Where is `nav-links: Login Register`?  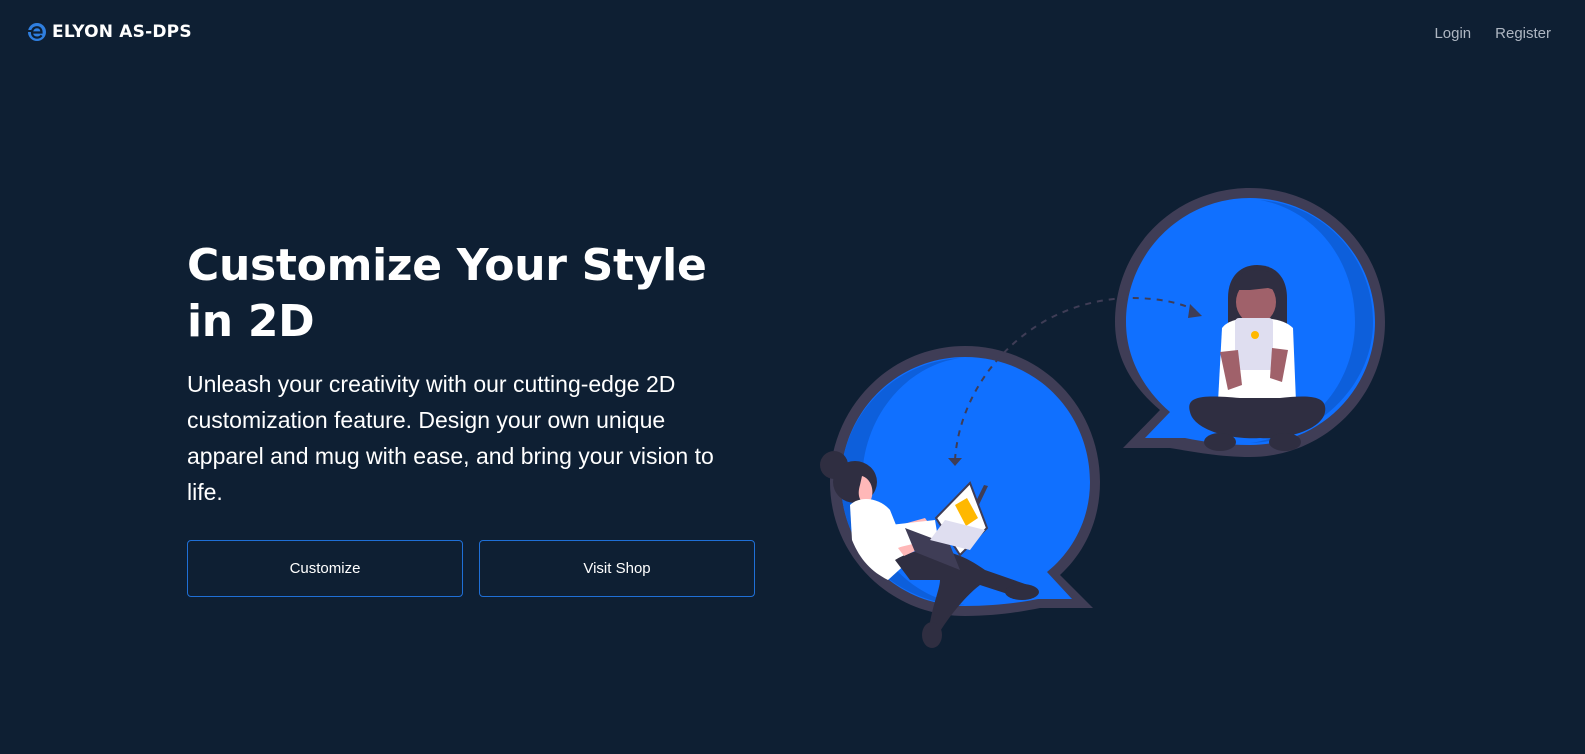
nav-links: Login Register is located at coordinates (1492, 33).